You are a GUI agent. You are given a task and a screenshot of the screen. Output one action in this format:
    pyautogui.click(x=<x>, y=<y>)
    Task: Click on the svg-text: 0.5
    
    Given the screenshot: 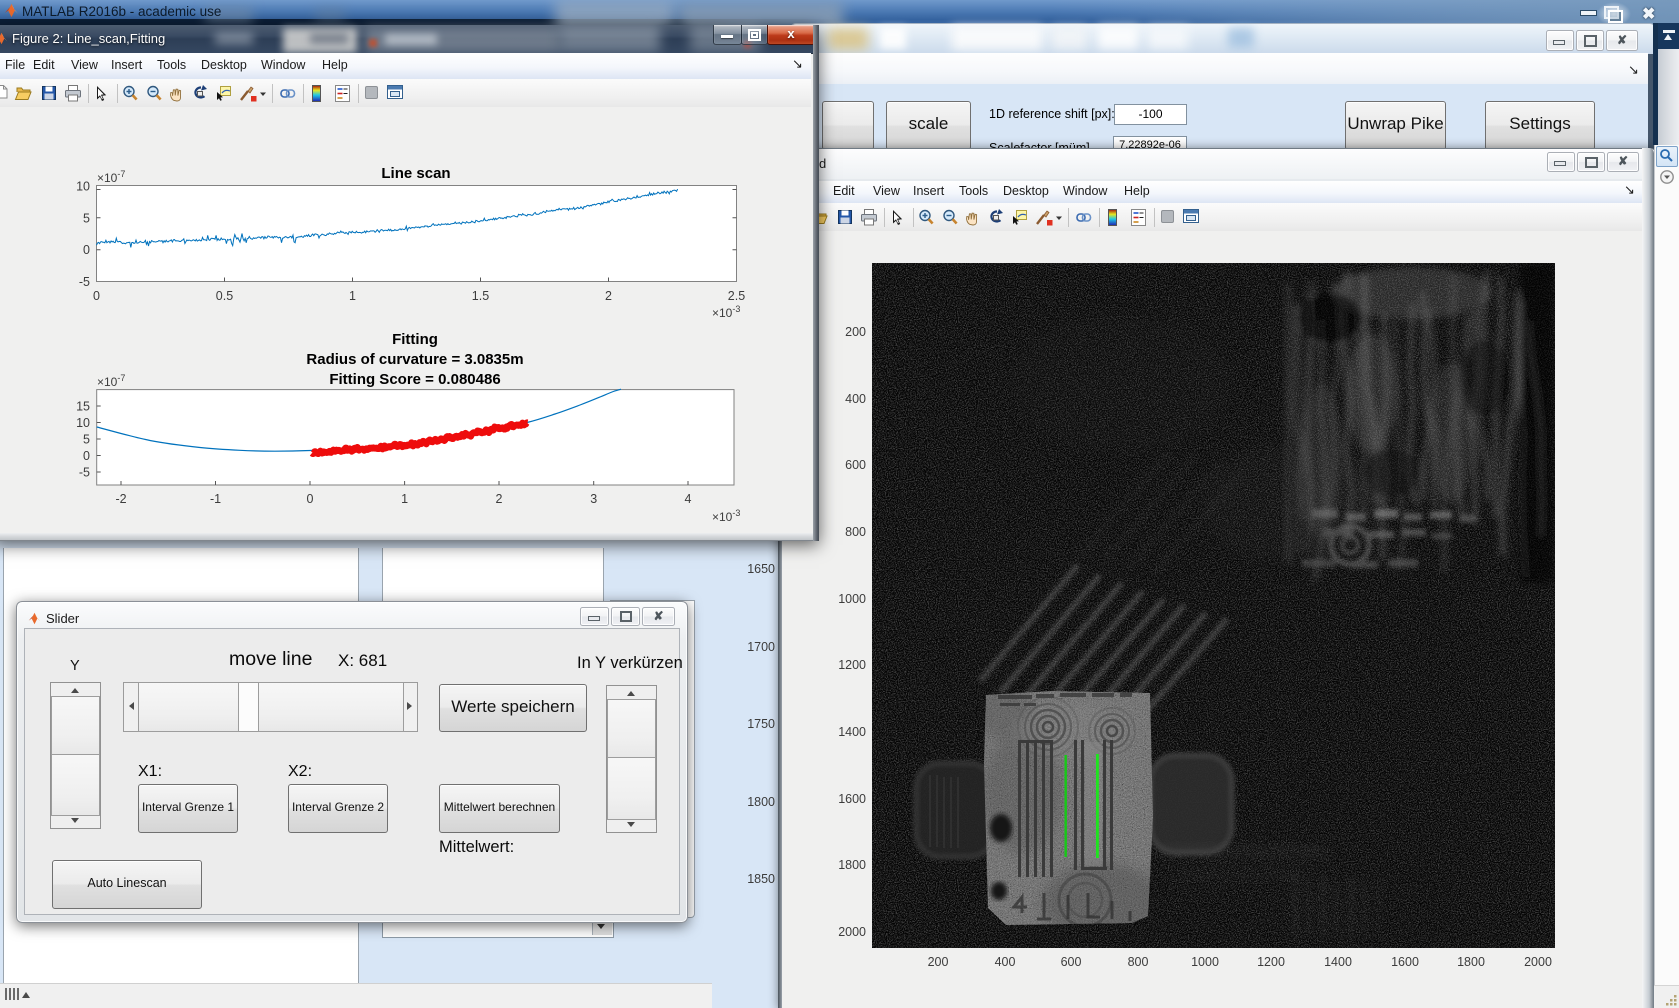 What is the action you would take?
    pyautogui.click(x=224, y=296)
    